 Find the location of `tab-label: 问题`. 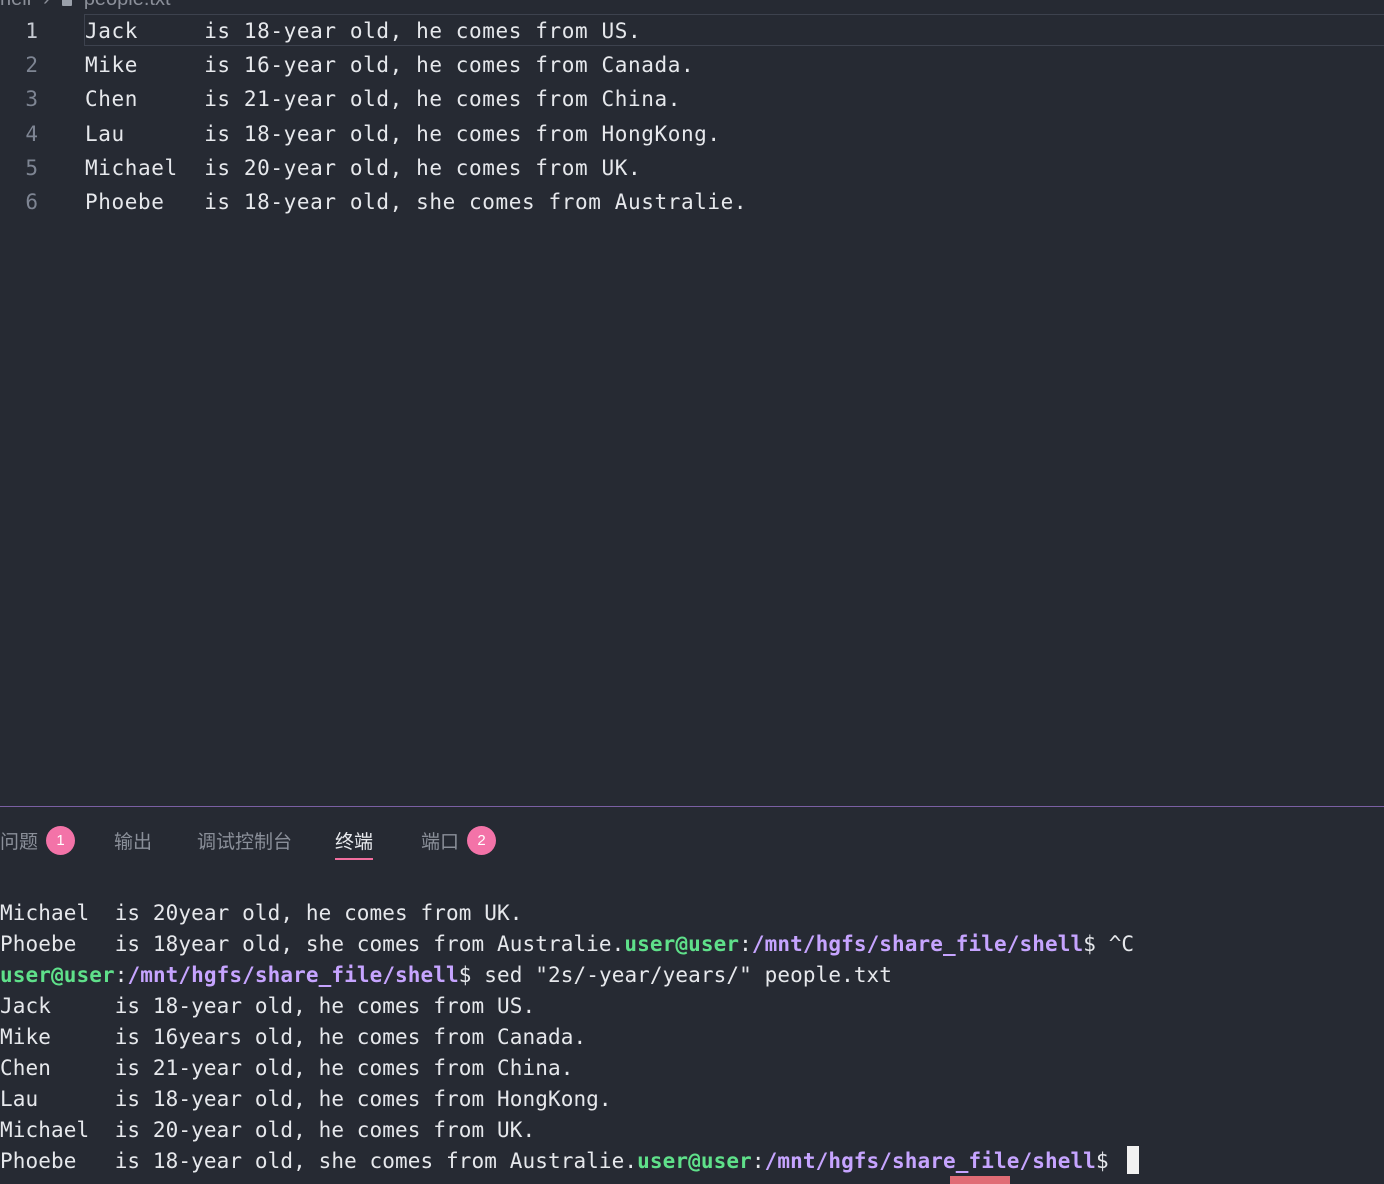

tab-label: 问题 is located at coordinates (19, 841).